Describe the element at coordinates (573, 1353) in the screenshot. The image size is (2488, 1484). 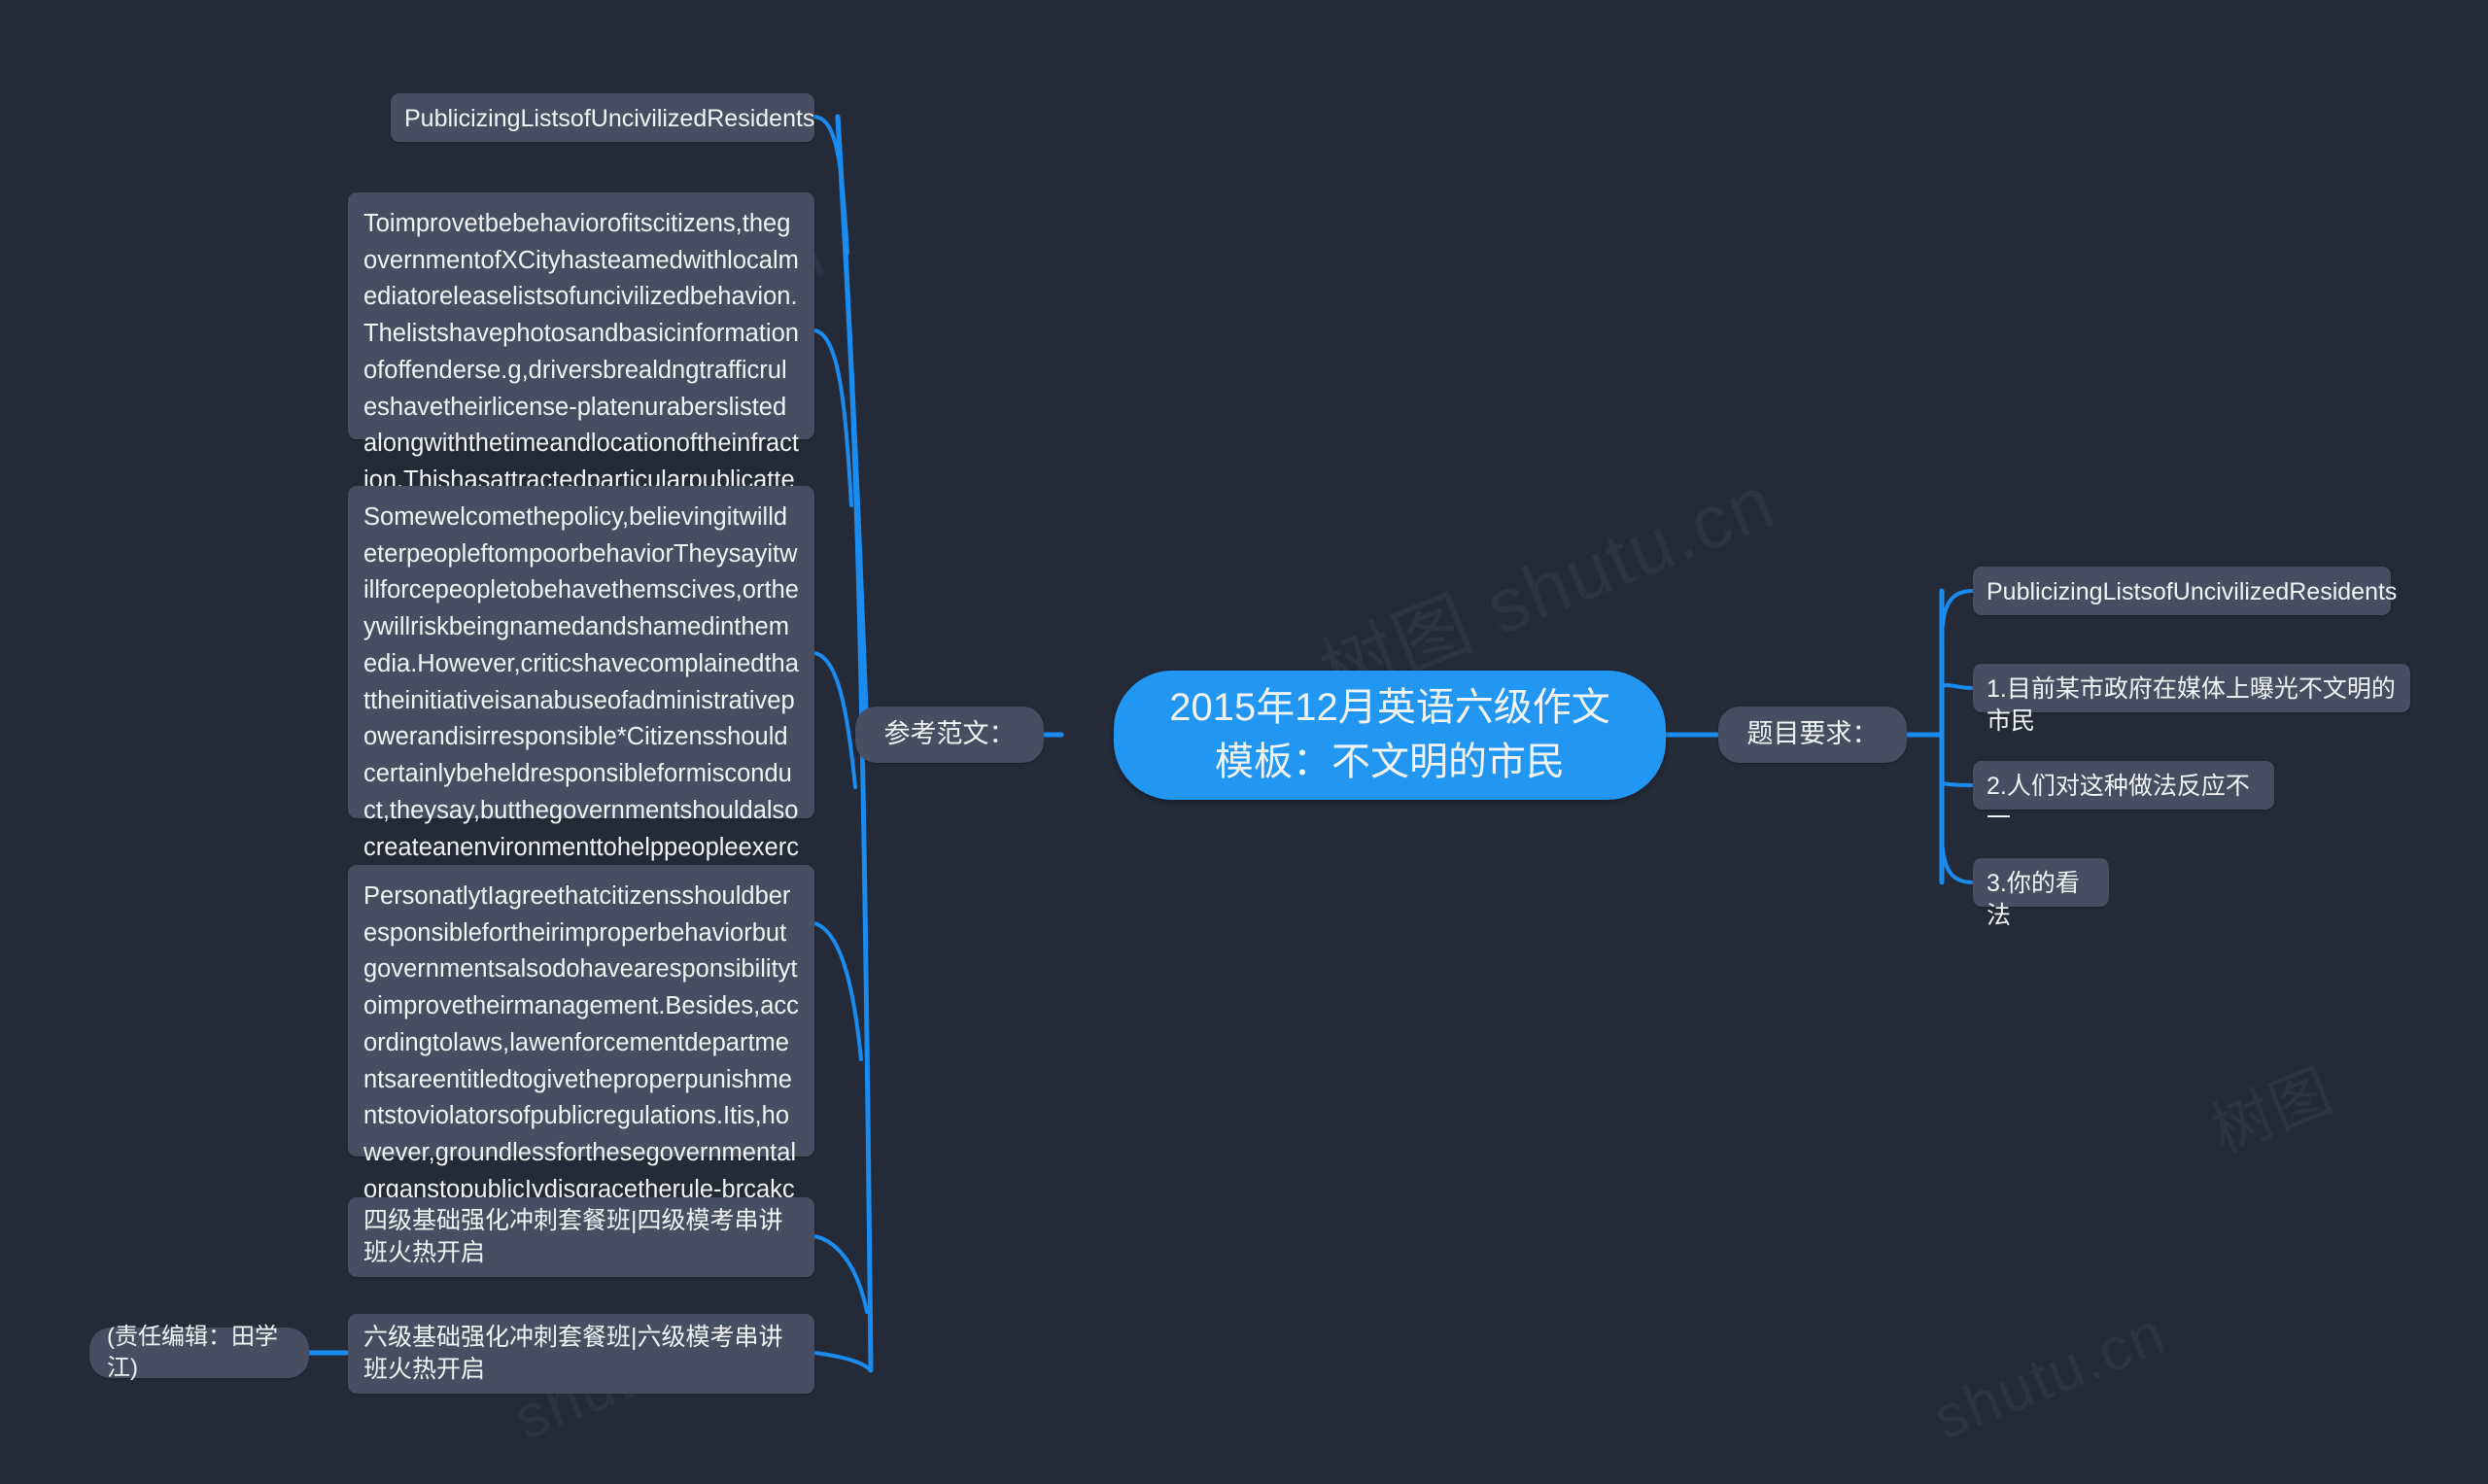
I see `left-child-5-label: 六级基础强化冲刺套餐班|六级模考串讲班火热开启` at that location.